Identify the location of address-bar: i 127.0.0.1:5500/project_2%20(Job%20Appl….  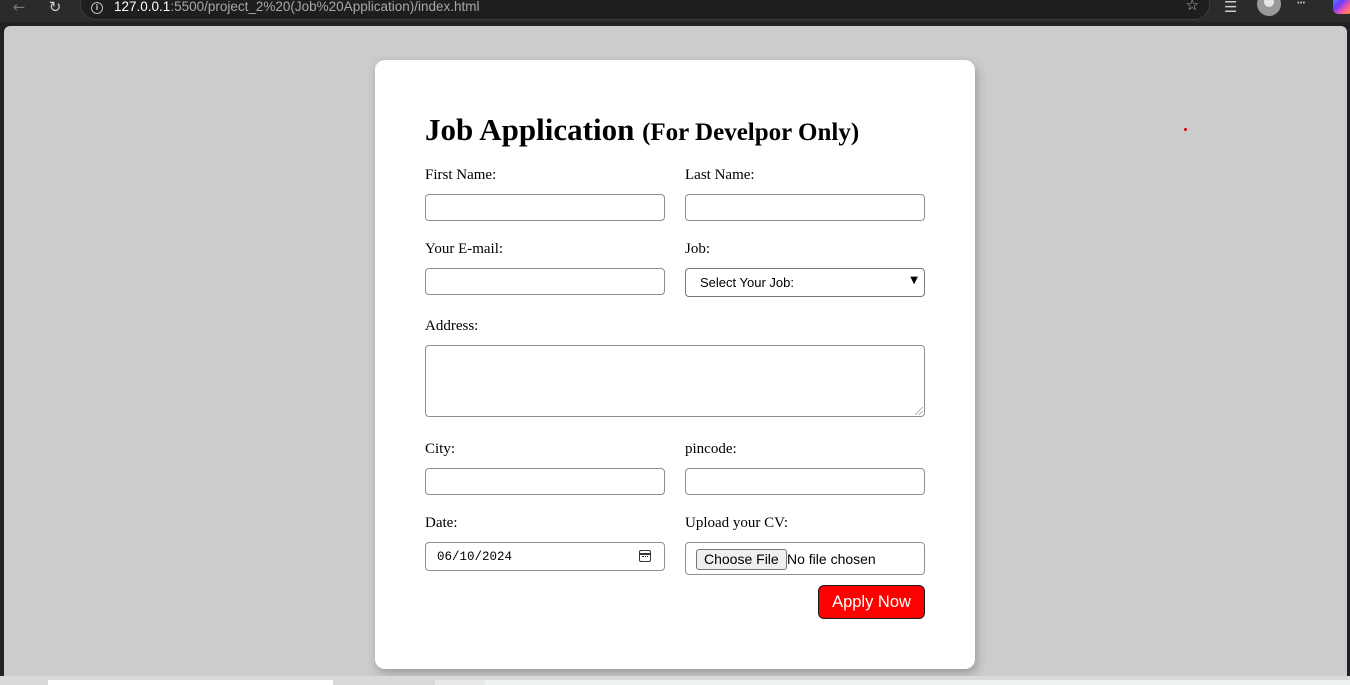
(645, 10).